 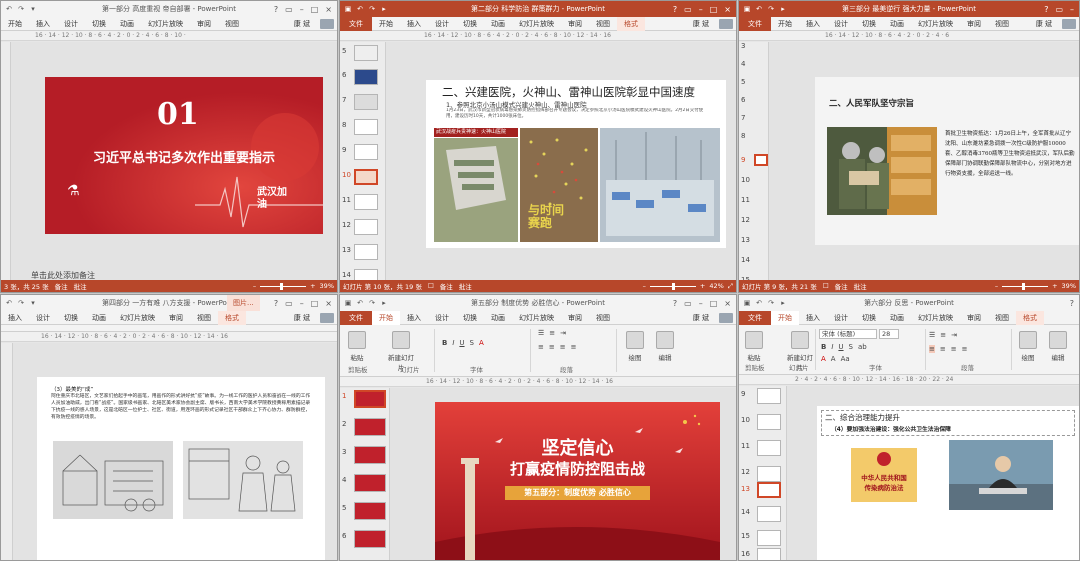 What do you see at coordinates (481, 343) in the screenshot?
I see `font-color-button: A` at bounding box center [481, 343].